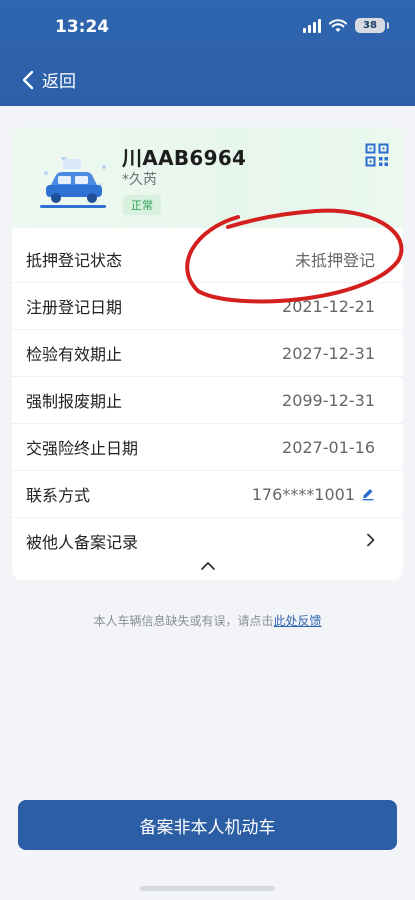  I want to click on row-value: 176****1001, so click(313, 494).